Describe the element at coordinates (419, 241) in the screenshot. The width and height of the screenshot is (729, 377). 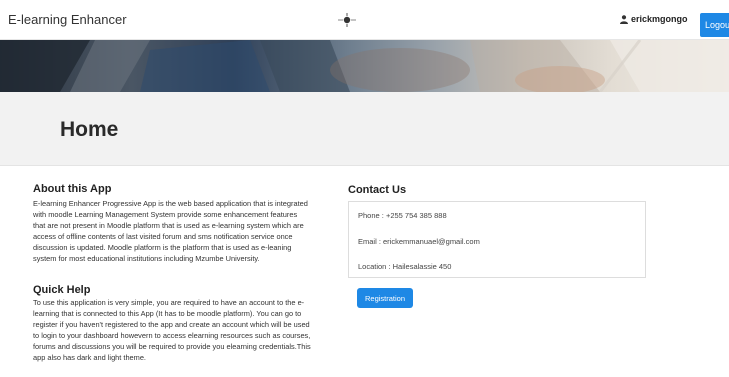
I see `contact-email: Email : erickemmanuael@gmail.com` at that location.